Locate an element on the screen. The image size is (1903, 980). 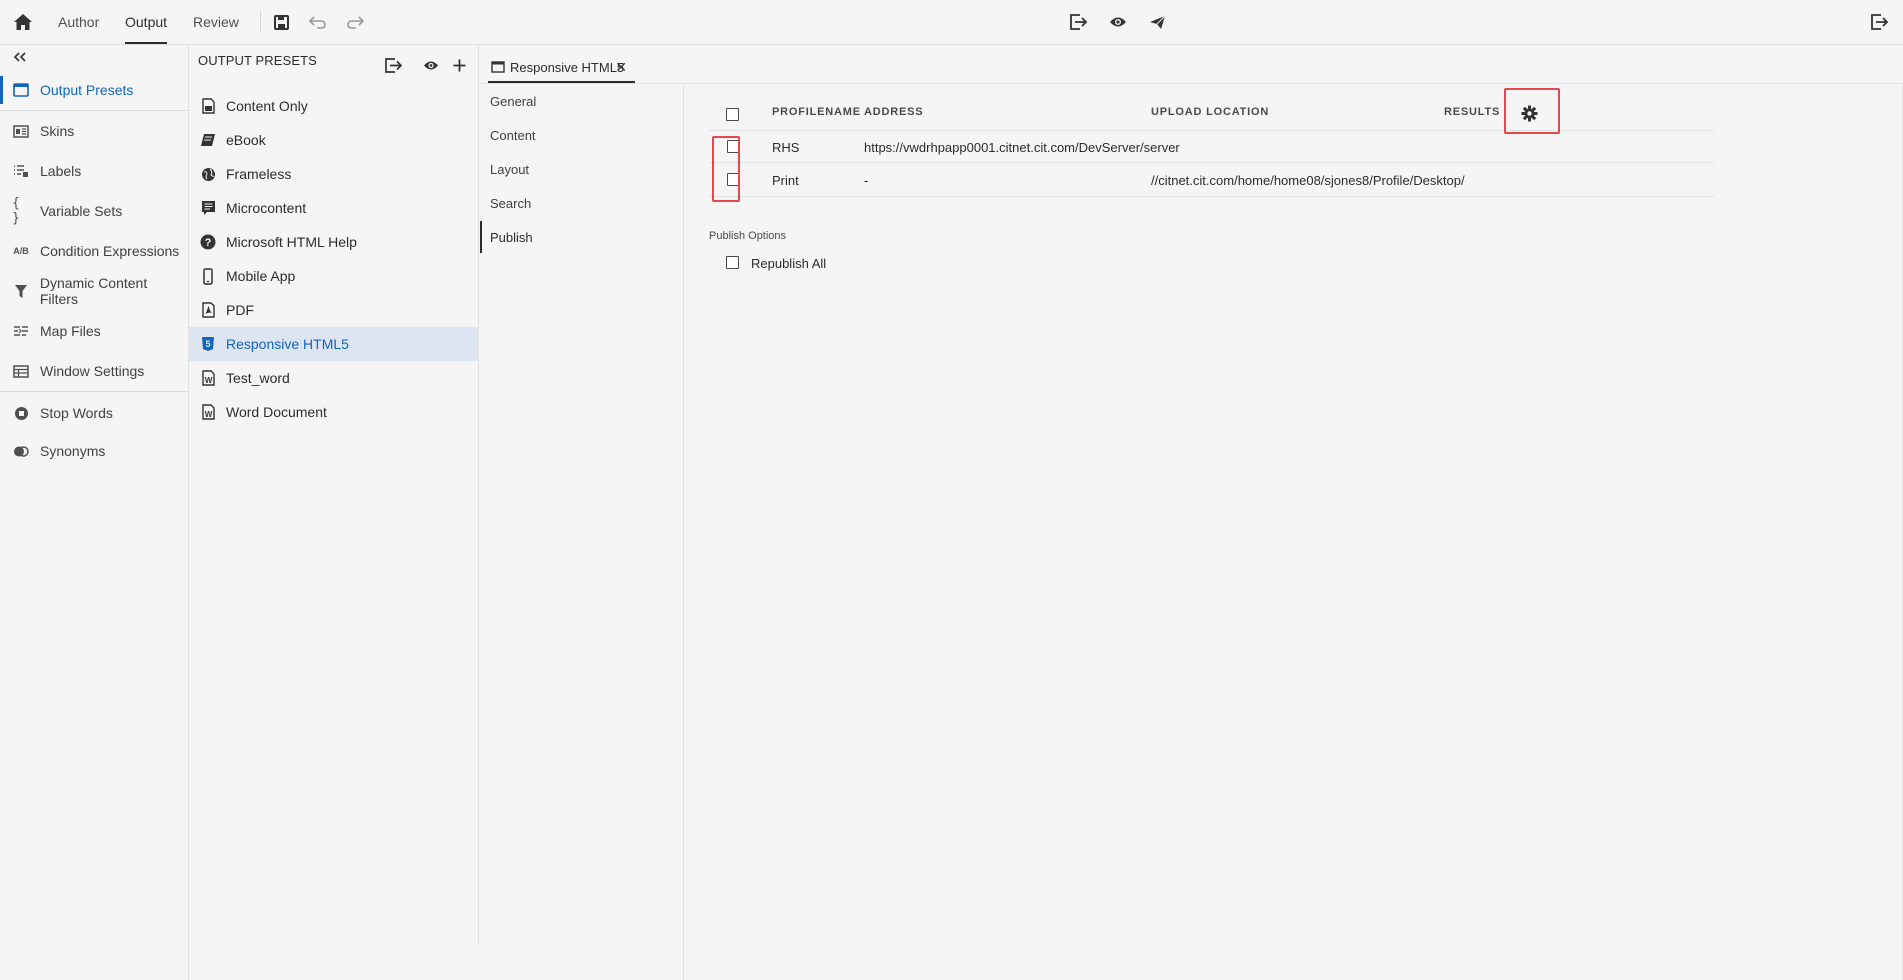
content-only-icon is located at coordinates (208, 106).